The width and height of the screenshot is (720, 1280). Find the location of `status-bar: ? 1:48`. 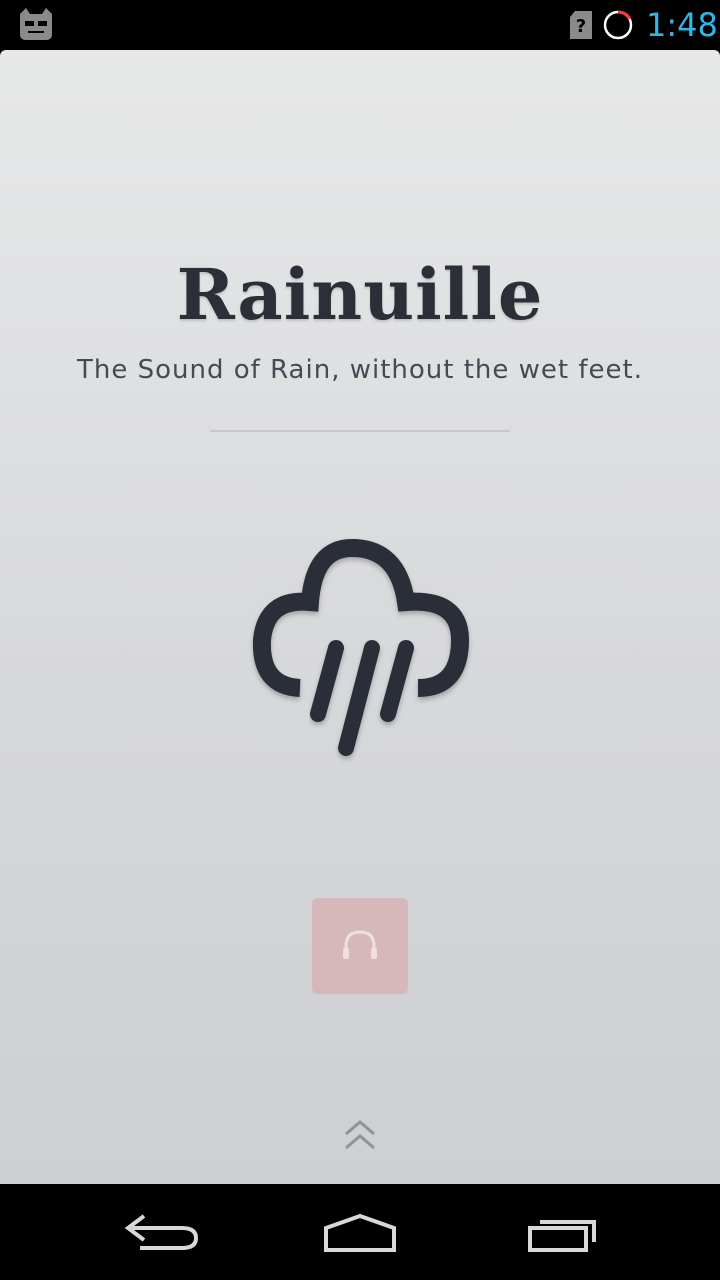

status-bar: ? 1:48 is located at coordinates (360, 25).